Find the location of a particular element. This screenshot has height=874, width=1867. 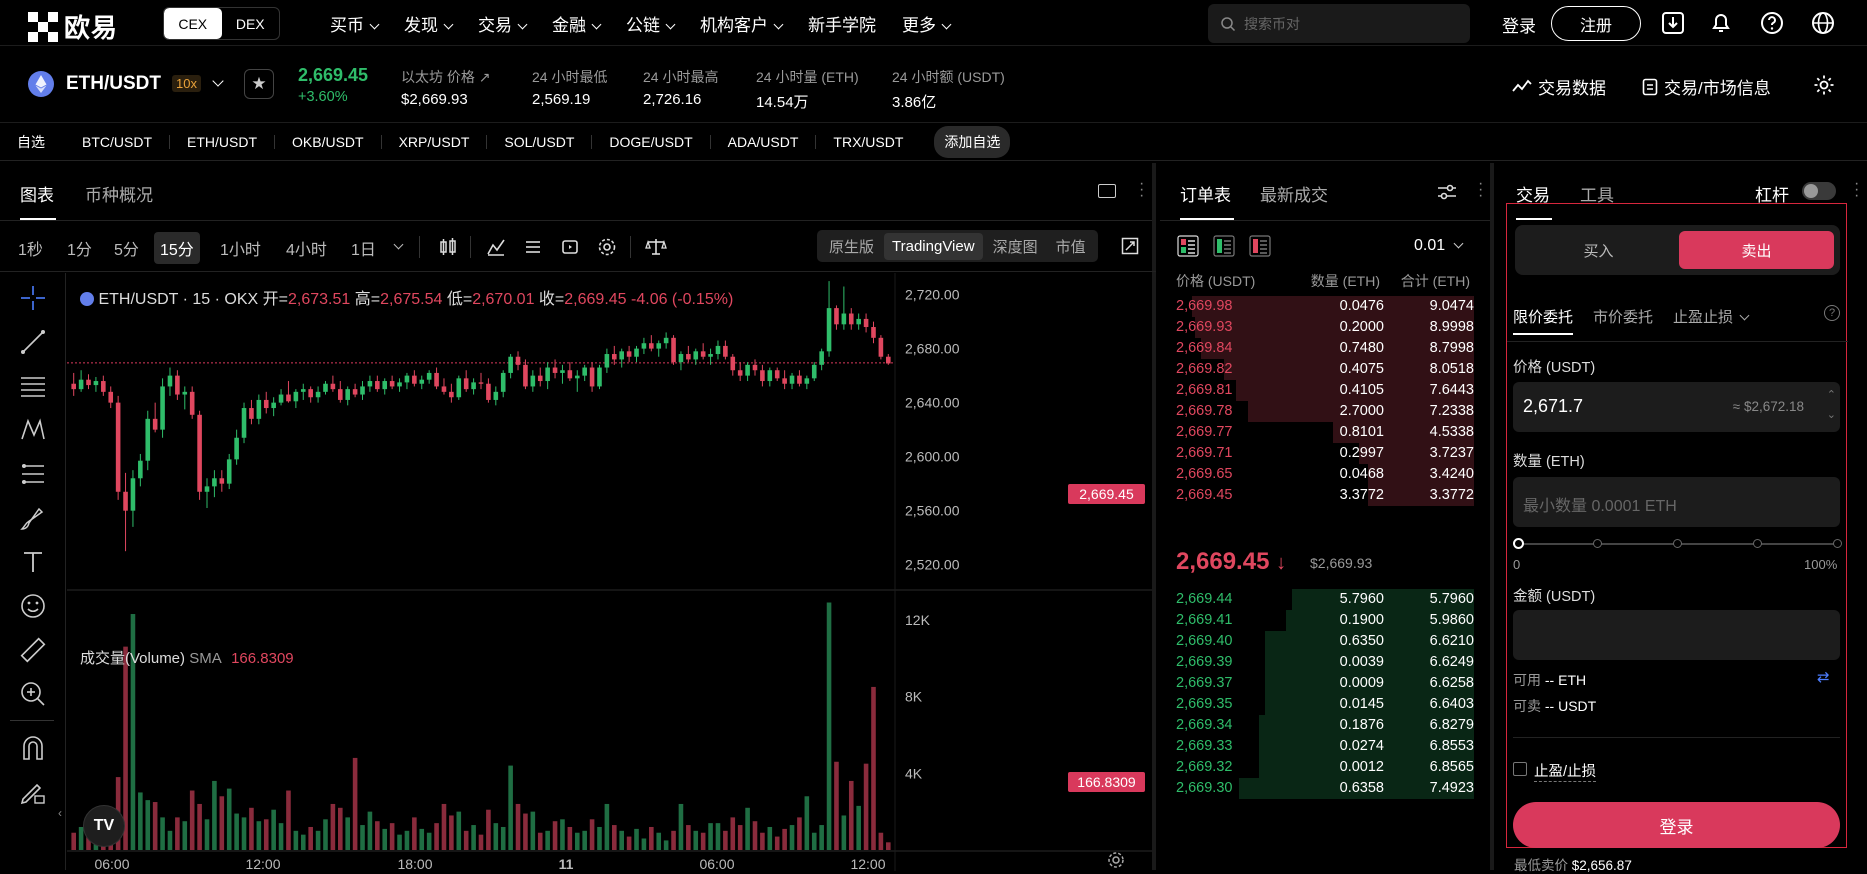

collapse-toolbar-icon: ‹ is located at coordinates (60, 813).